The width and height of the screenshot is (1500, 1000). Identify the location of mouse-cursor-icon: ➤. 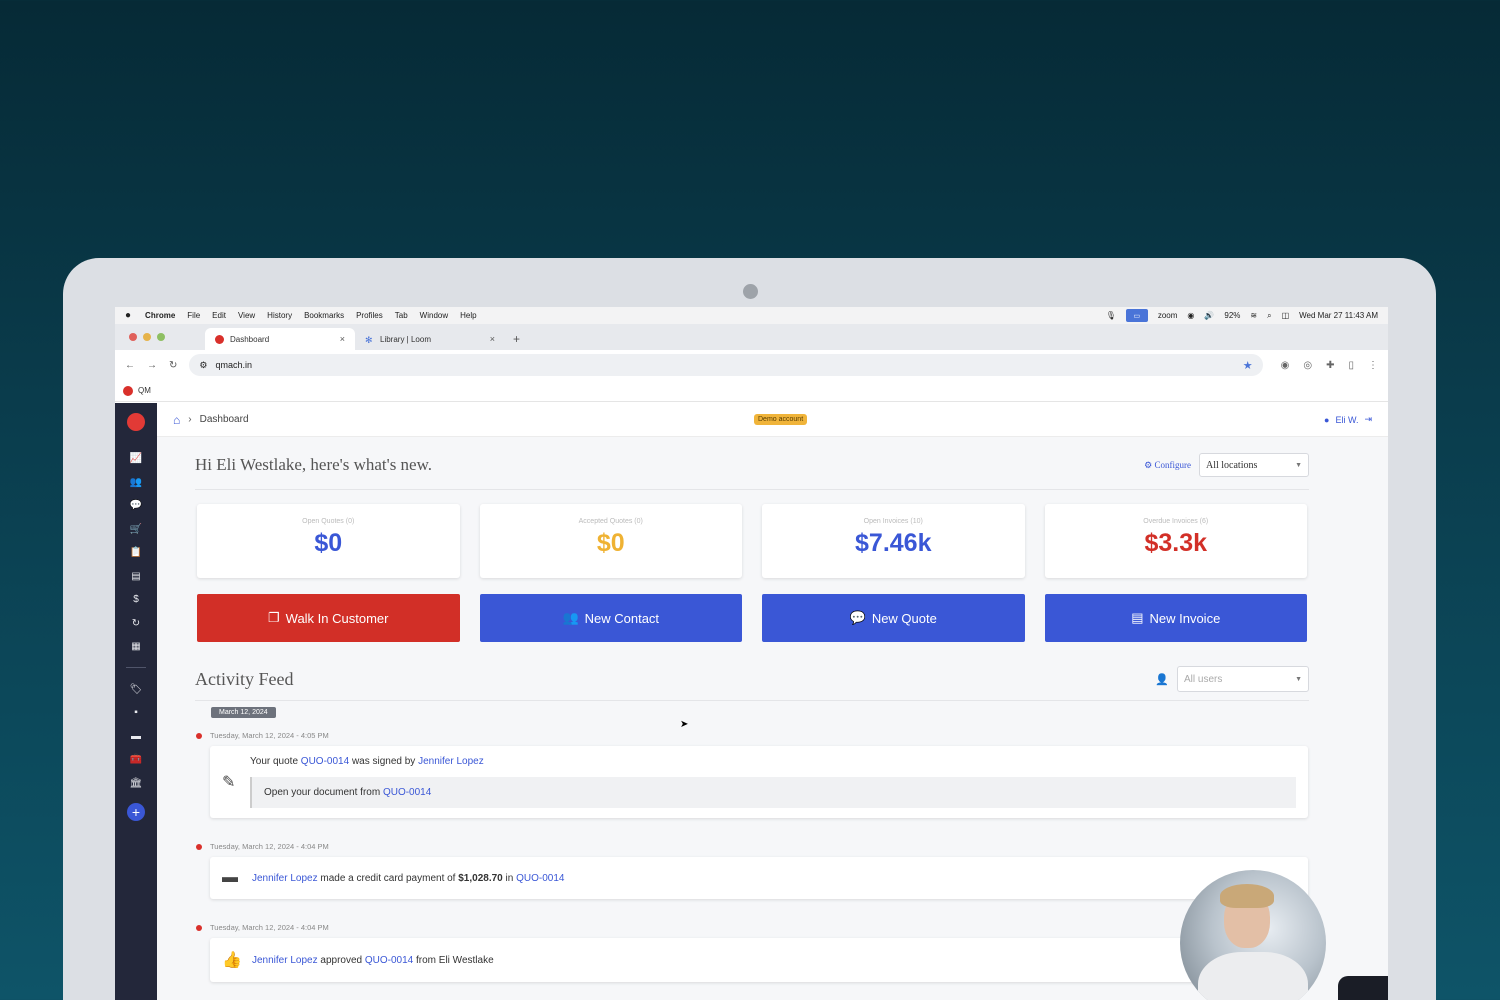
(684, 724).